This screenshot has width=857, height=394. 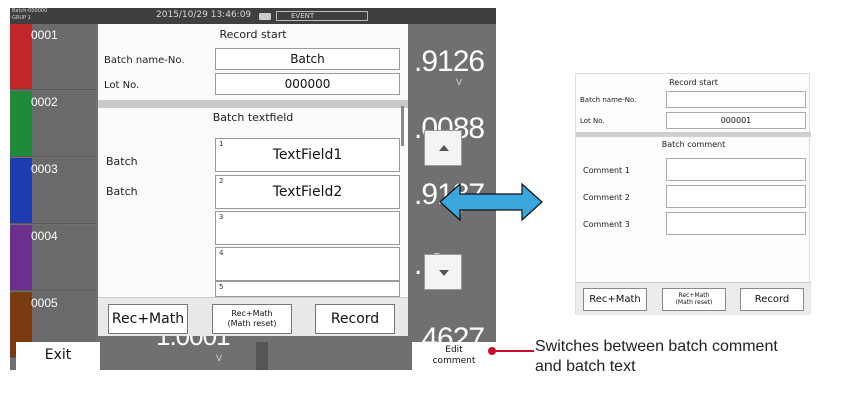 I want to click on callout-line: and batch text, so click(x=585, y=366).